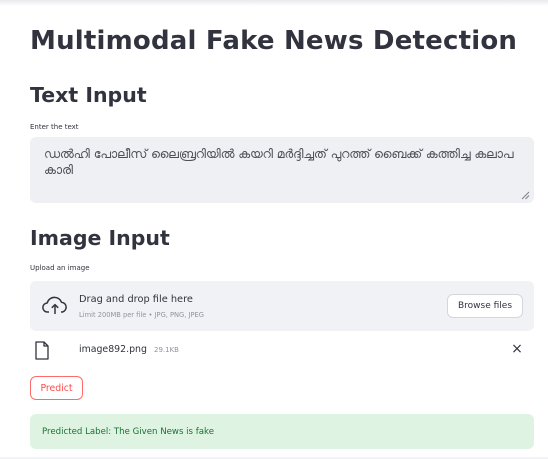  Describe the element at coordinates (42, 350) in the screenshot. I see `file-icon` at that location.